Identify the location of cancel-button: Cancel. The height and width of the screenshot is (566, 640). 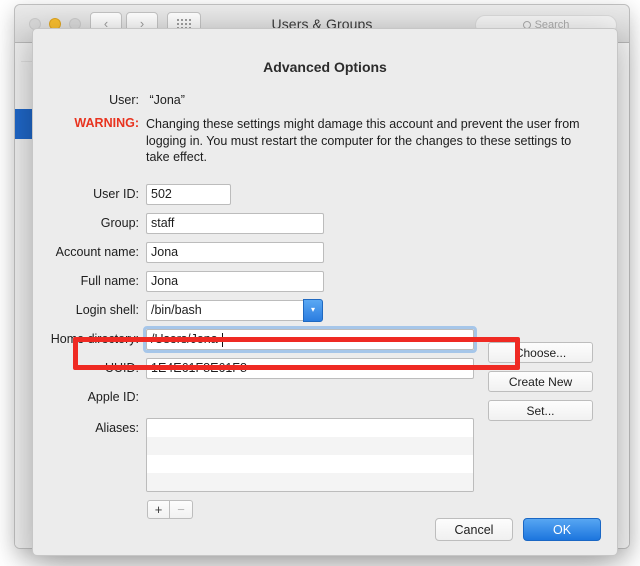
(474, 529).